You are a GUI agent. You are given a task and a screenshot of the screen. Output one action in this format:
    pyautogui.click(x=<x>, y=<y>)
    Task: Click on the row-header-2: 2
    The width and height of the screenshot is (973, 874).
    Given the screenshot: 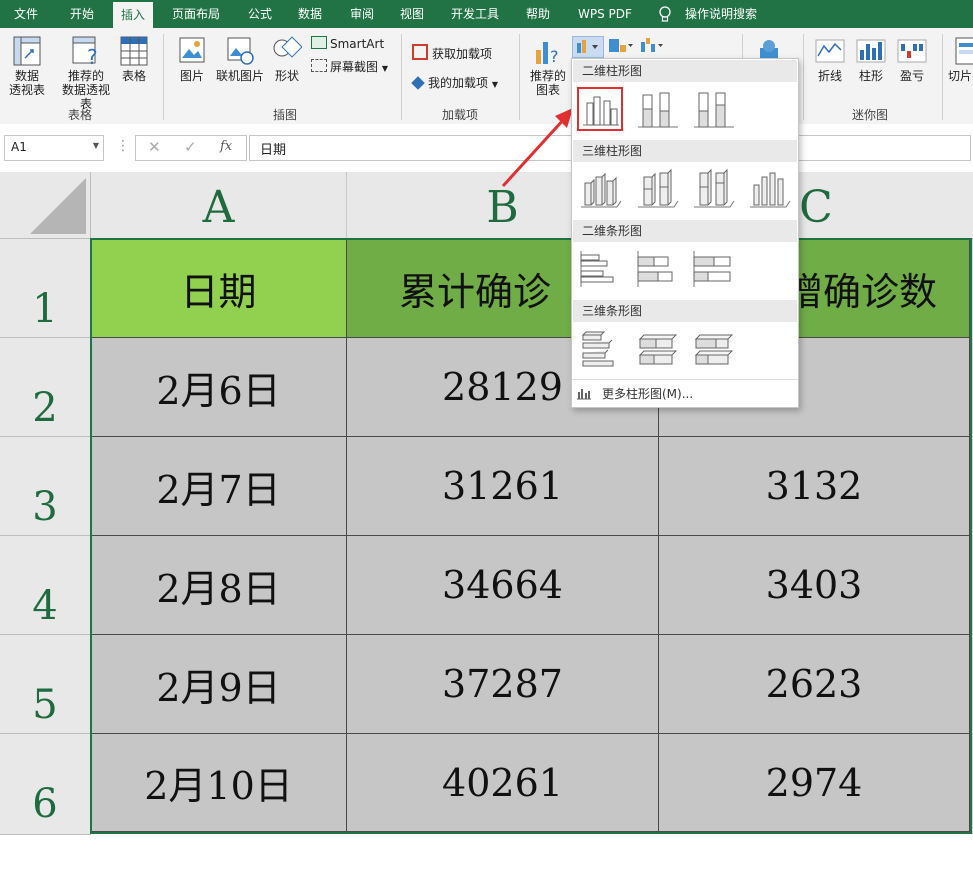 What is the action you would take?
    pyautogui.click(x=45, y=387)
    